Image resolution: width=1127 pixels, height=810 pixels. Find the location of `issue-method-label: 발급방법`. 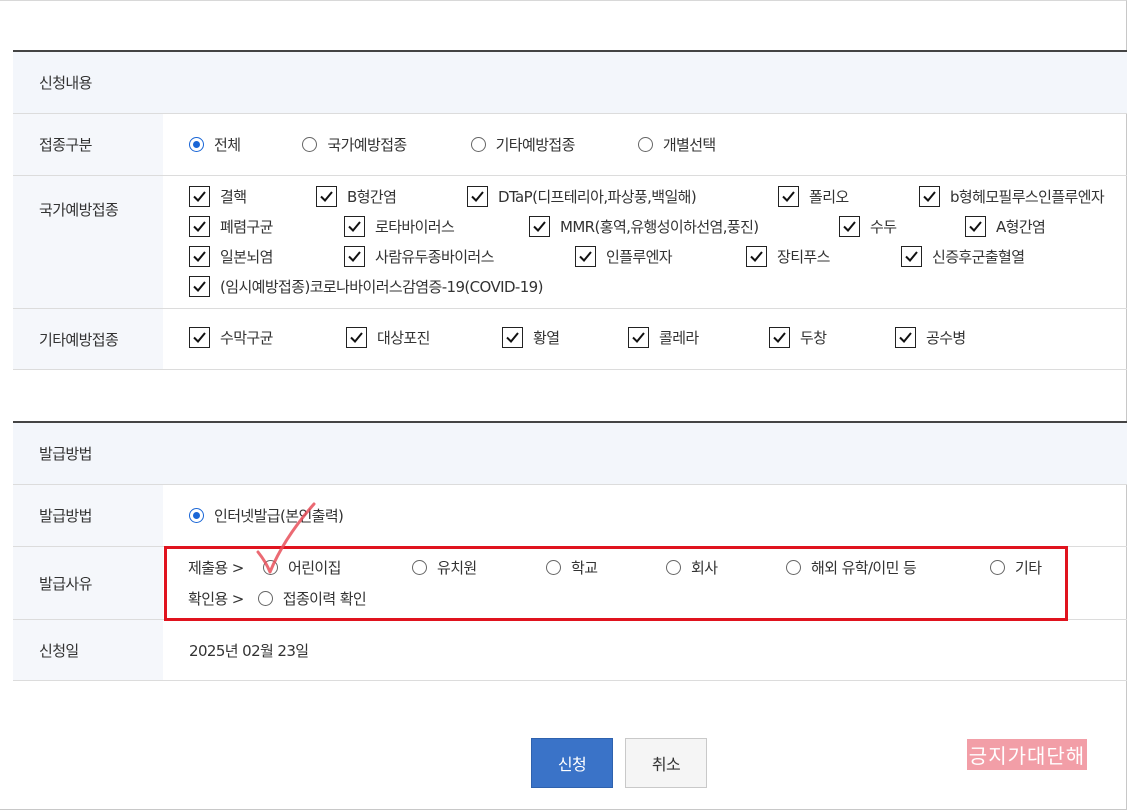

issue-method-label: 발급방법 is located at coordinates (88, 515).